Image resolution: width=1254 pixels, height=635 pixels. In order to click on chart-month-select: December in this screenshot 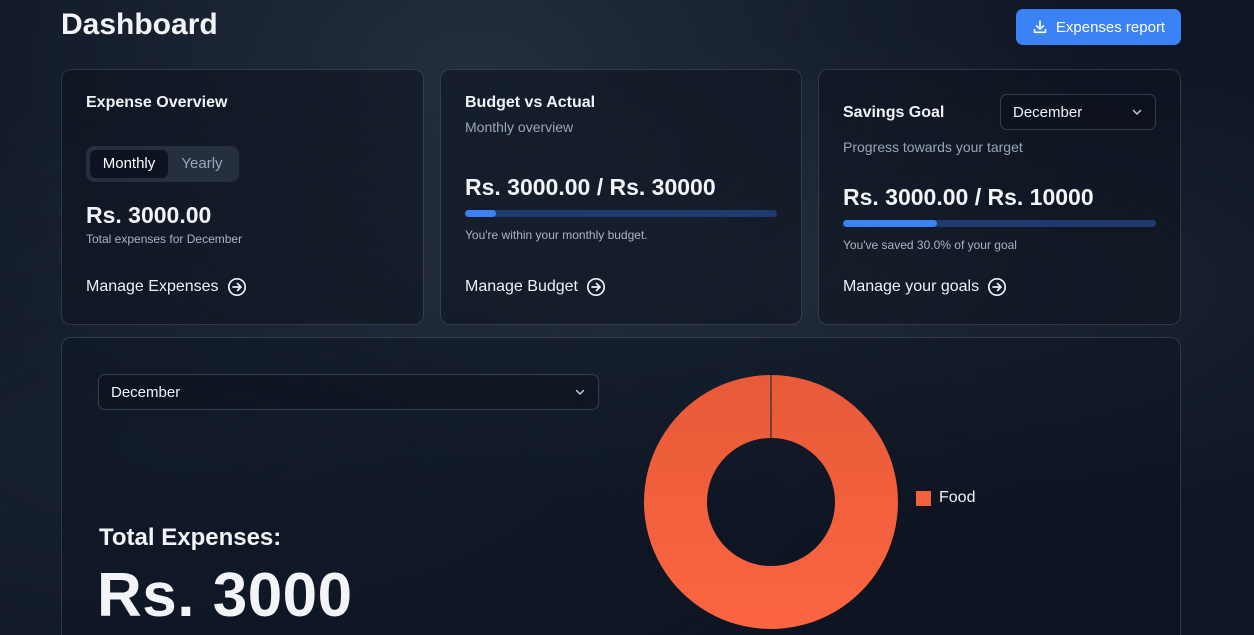, I will do `click(348, 392)`.